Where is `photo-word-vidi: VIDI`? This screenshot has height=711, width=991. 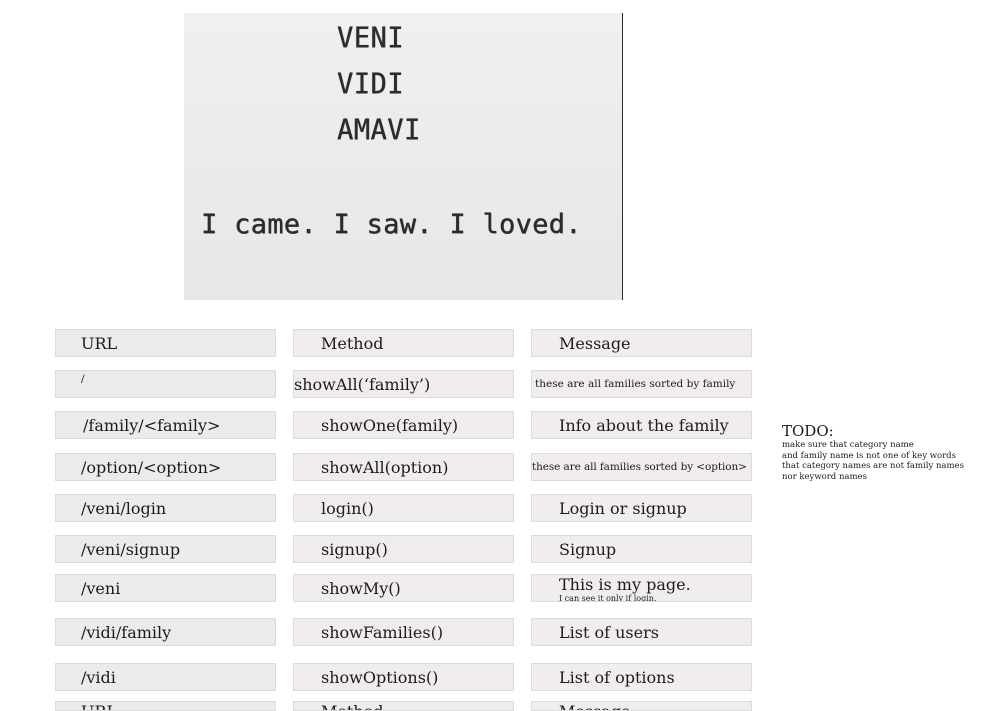 photo-word-vidi: VIDI is located at coordinates (371, 84).